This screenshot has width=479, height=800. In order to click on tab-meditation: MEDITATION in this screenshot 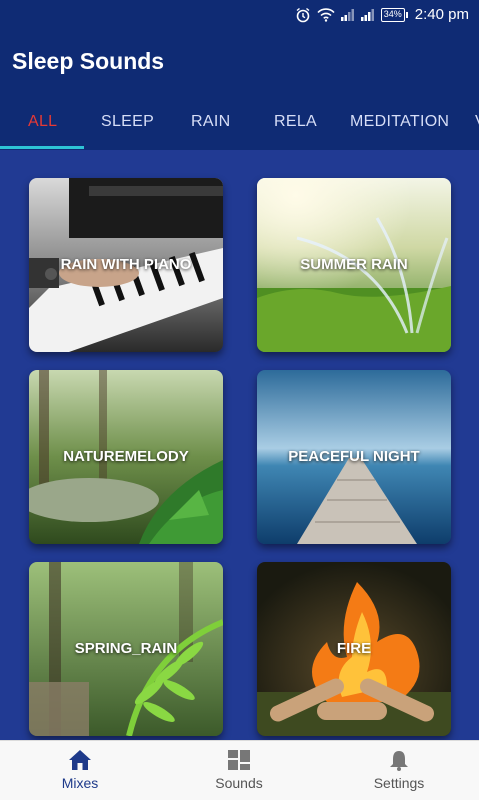, I will do `click(399, 122)`.